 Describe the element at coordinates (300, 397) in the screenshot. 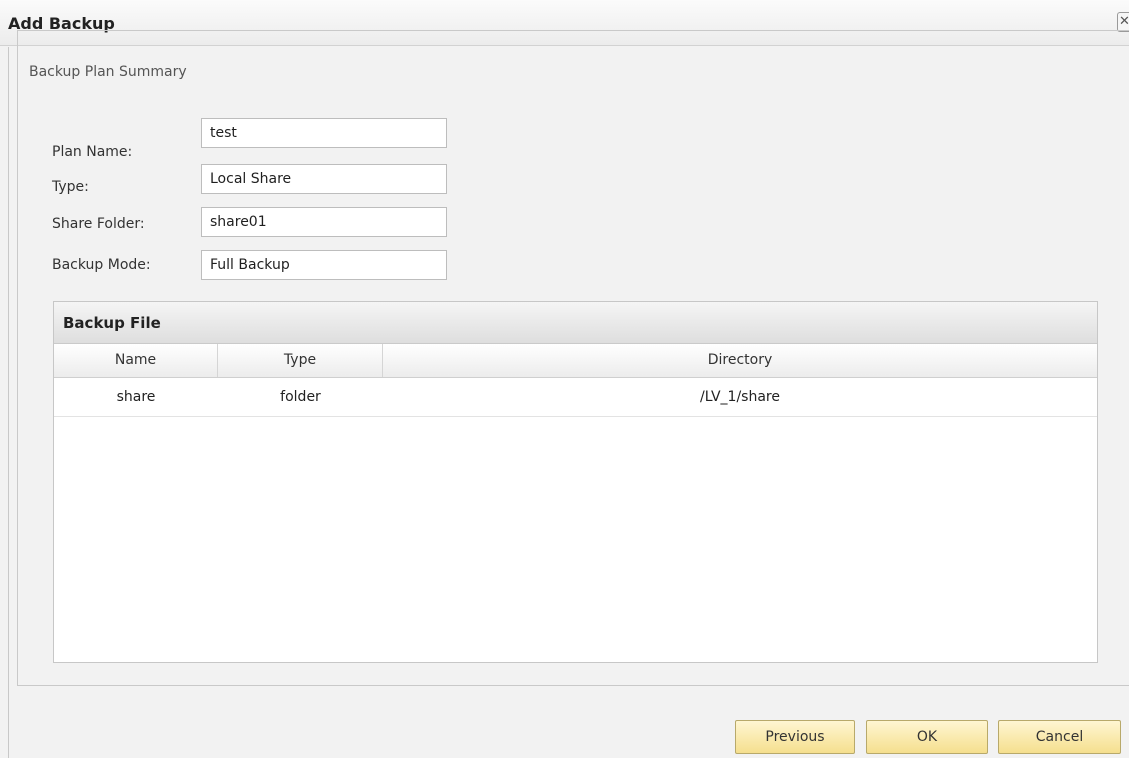

I see `cell-type: folder` at that location.